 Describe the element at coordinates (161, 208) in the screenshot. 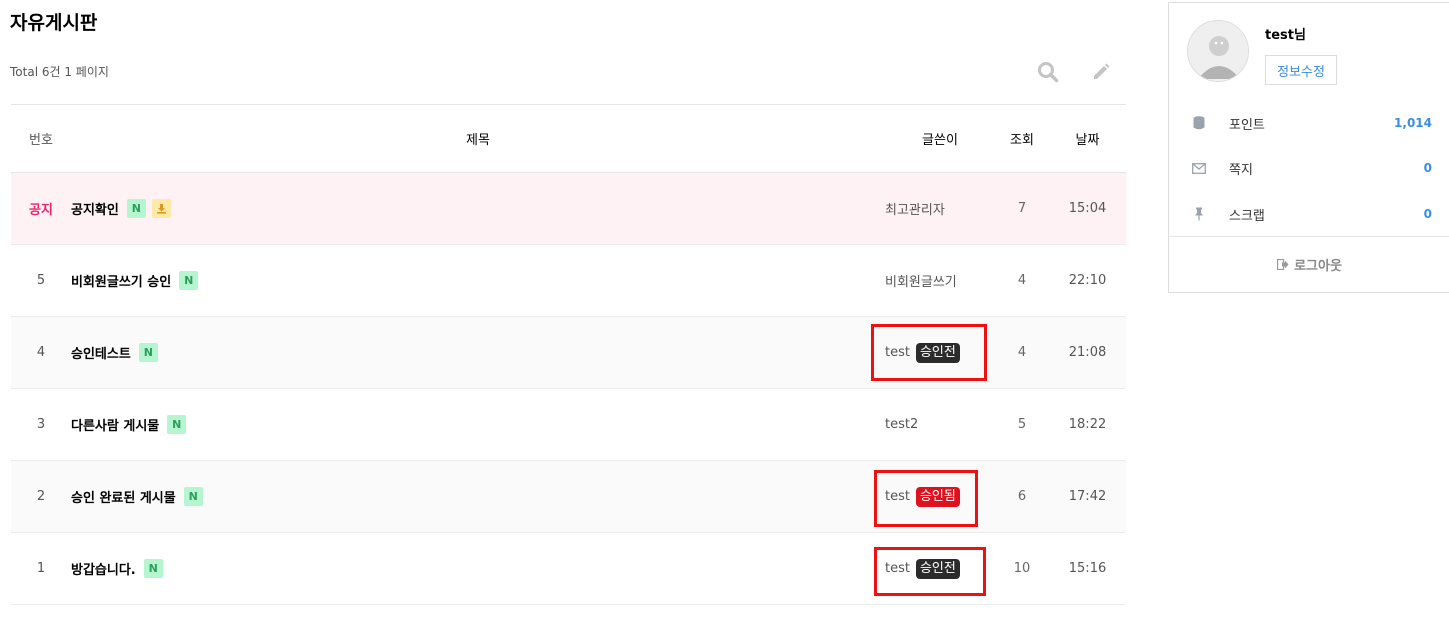

I see `download-icon` at that location.